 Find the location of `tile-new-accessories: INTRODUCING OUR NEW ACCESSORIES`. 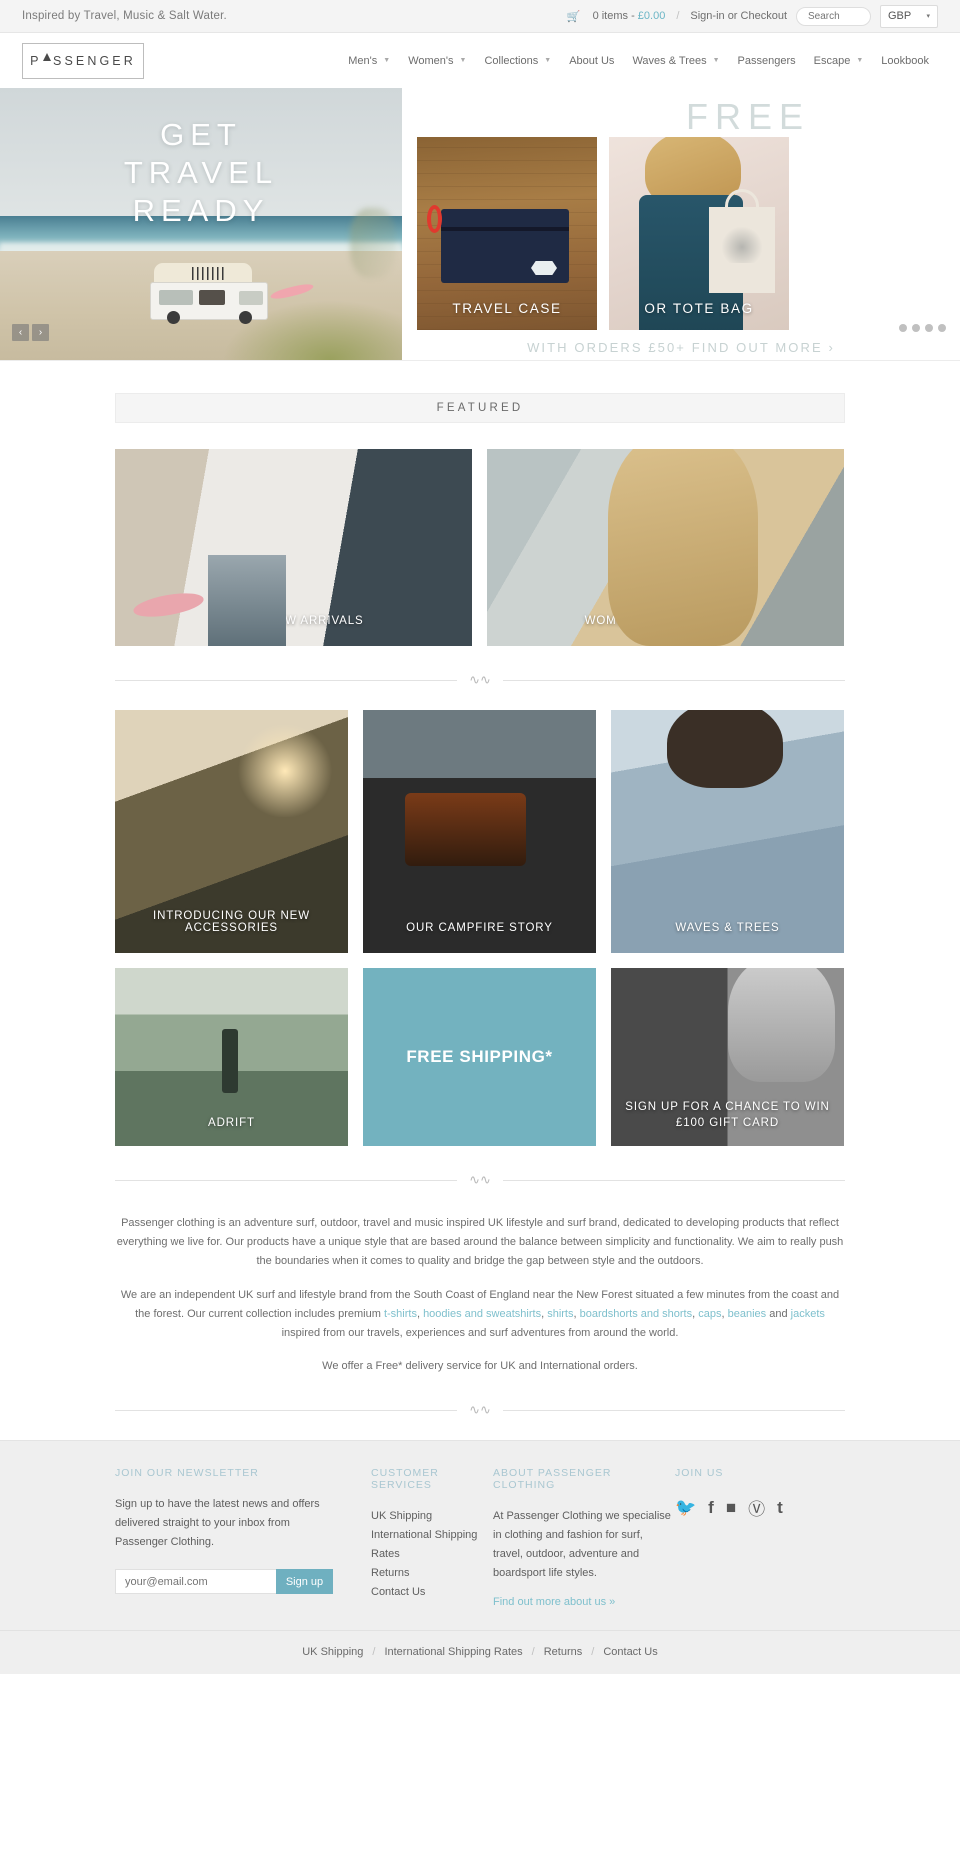

tile-new-accessories: INTRODUCING OUR NEW ACCESSORIES is located at coordinates (231, 831).